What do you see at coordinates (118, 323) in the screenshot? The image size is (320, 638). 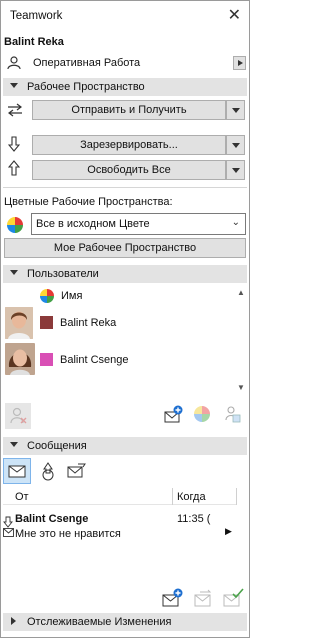 I see `user-row: Balint Reka` at bounding box center [118, 323].